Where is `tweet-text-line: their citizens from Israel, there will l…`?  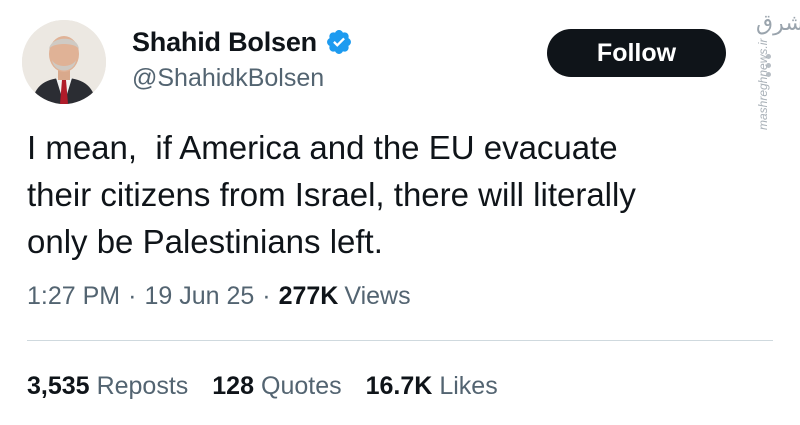 tweet-text-line: their citizens from Israel, there will l… is located at coordinates (331, 194).